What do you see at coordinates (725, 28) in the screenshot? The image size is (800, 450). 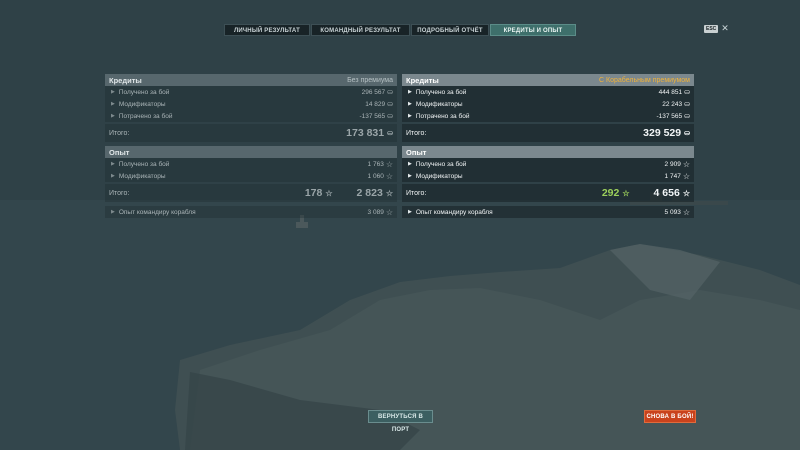 I see `close-icon: ✕` at bounding box center [725, 28].